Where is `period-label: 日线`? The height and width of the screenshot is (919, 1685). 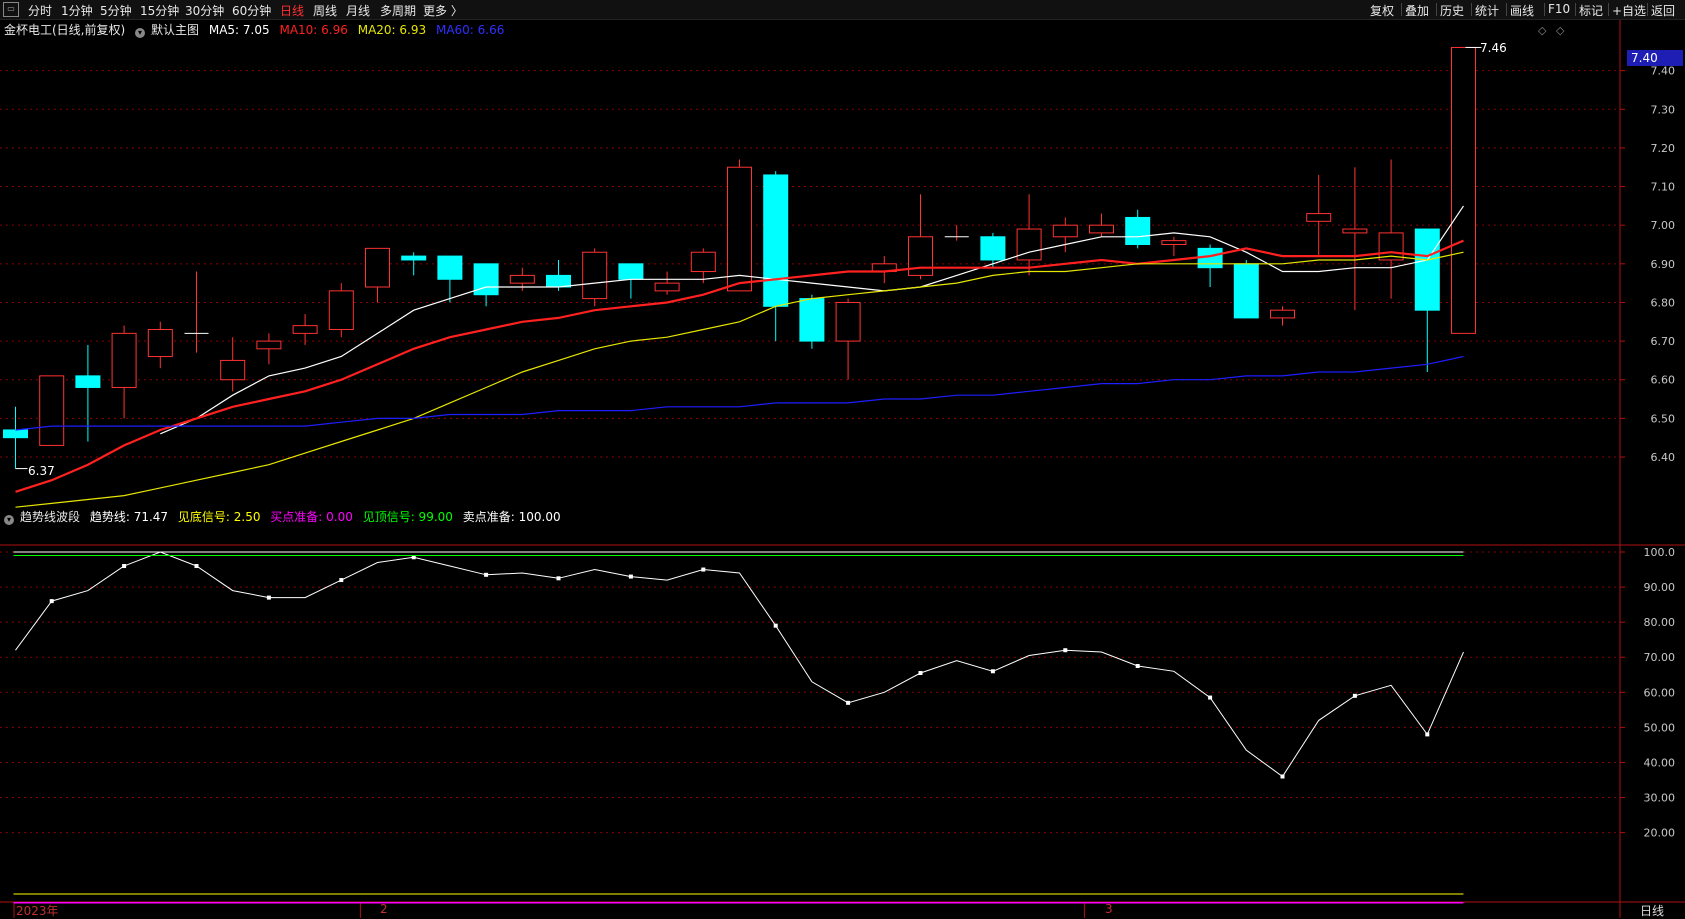 period-label: 日线 is located at coordinates (1652, 910).